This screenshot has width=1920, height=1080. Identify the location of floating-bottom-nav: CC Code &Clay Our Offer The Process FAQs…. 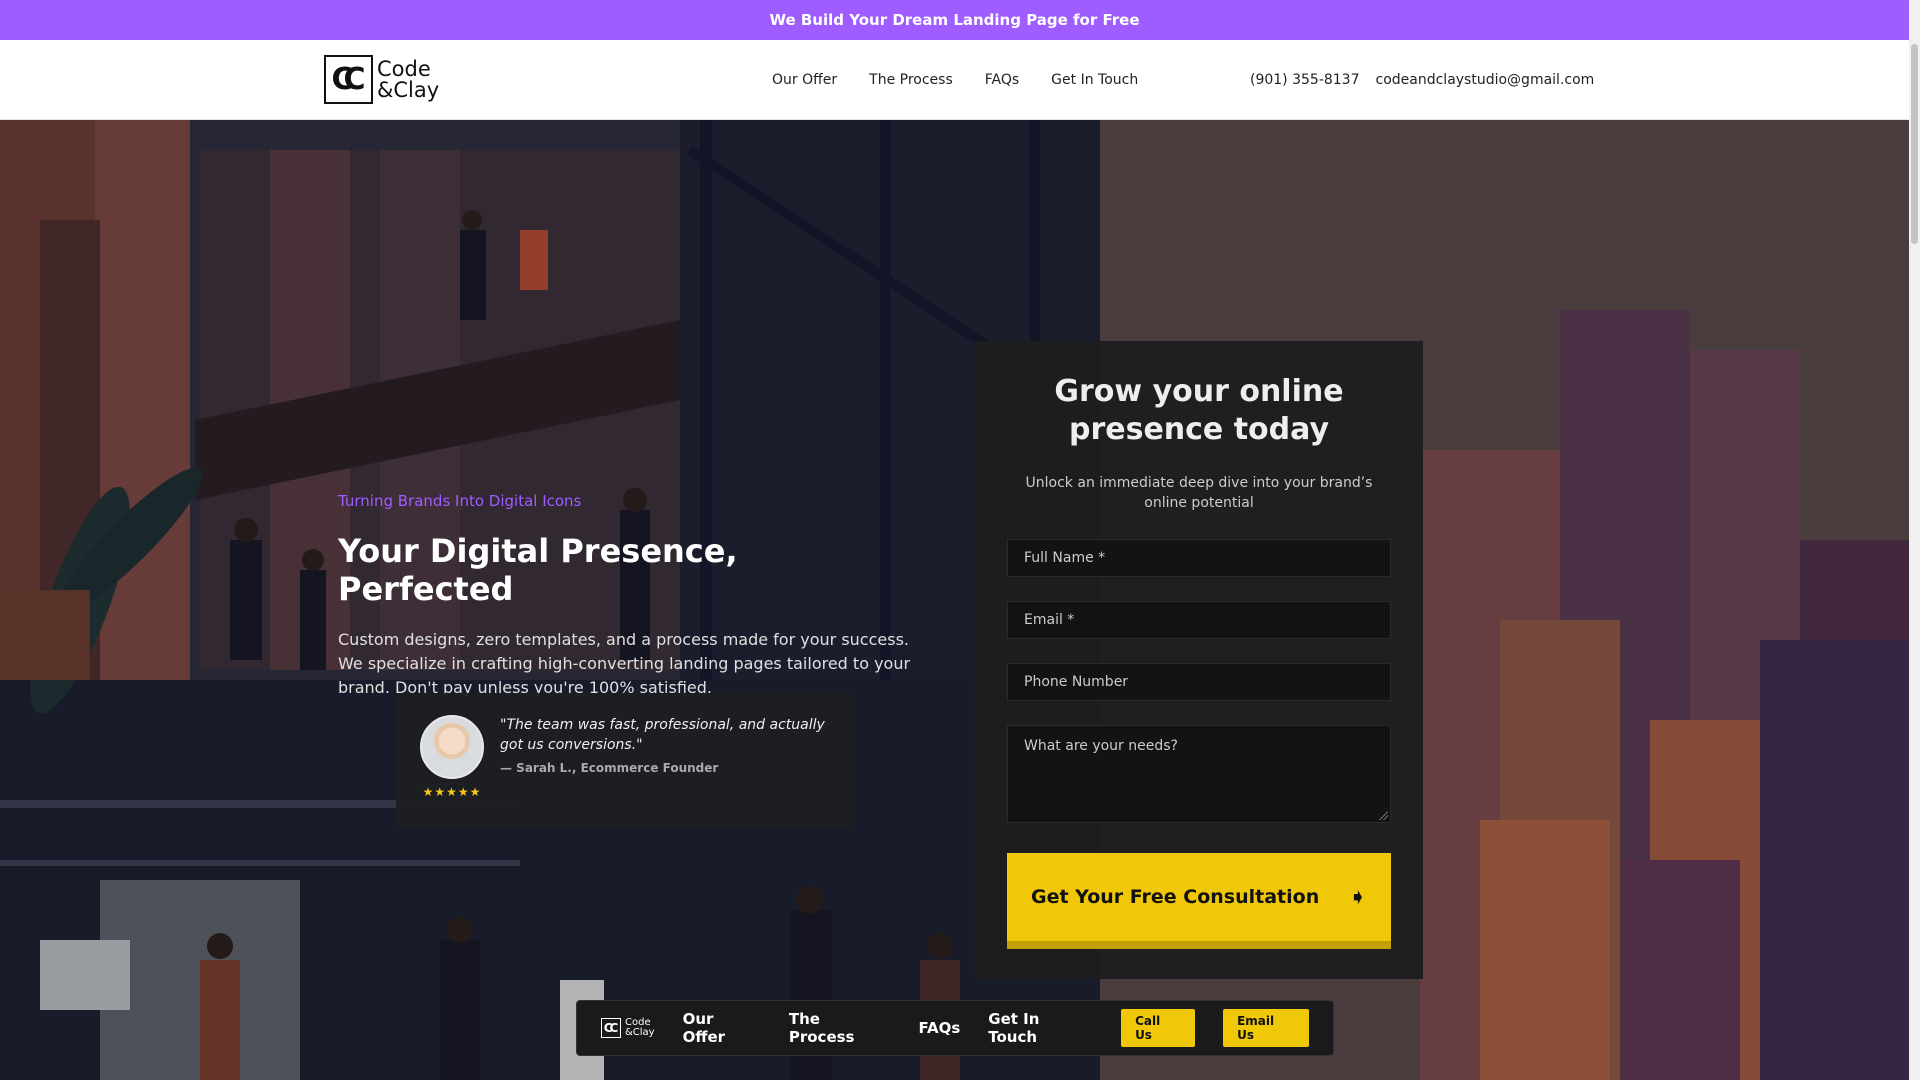
(955, 1028).